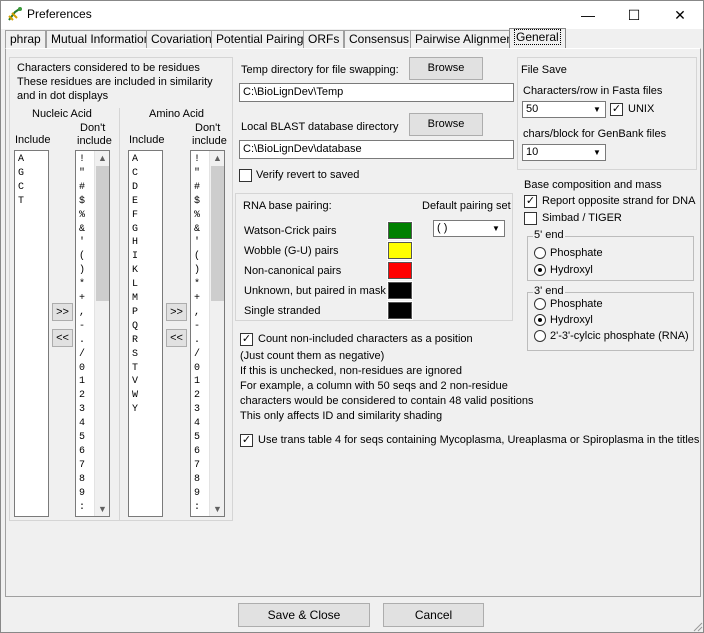 This screenshot has height=633, width=704. Describe the element at coordinates (379, 39) in the screenshot. I see `tab-consensus: Consensus` at that location.